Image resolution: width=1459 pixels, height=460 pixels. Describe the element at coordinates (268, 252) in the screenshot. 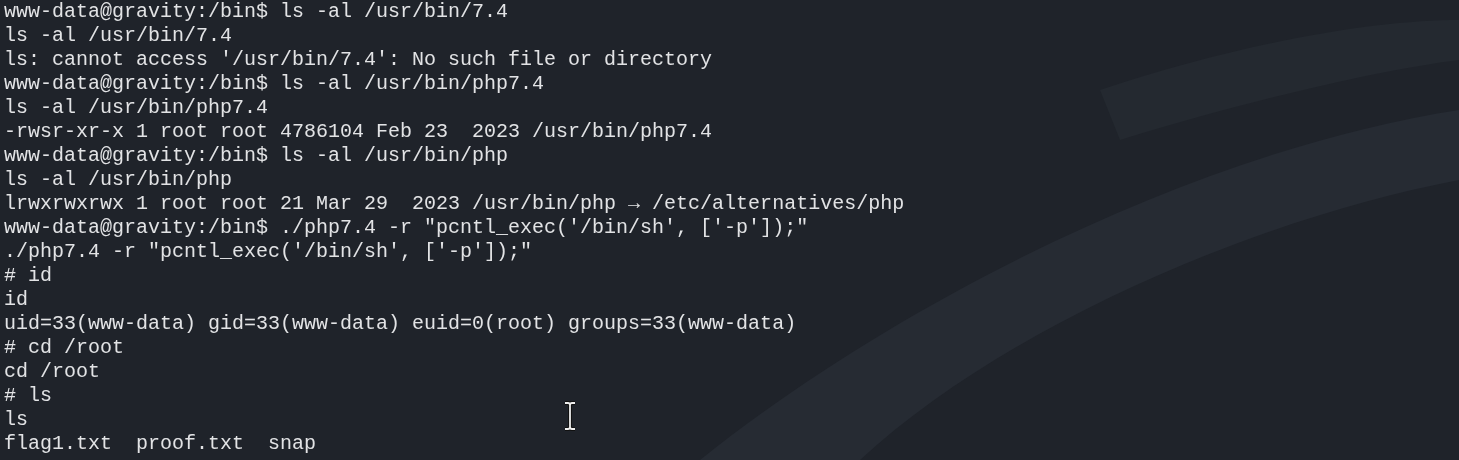

I see `terminal-line: ./php7.4 -r "pcntl_exec('/bin/sh', ['-p']);"` at that location.